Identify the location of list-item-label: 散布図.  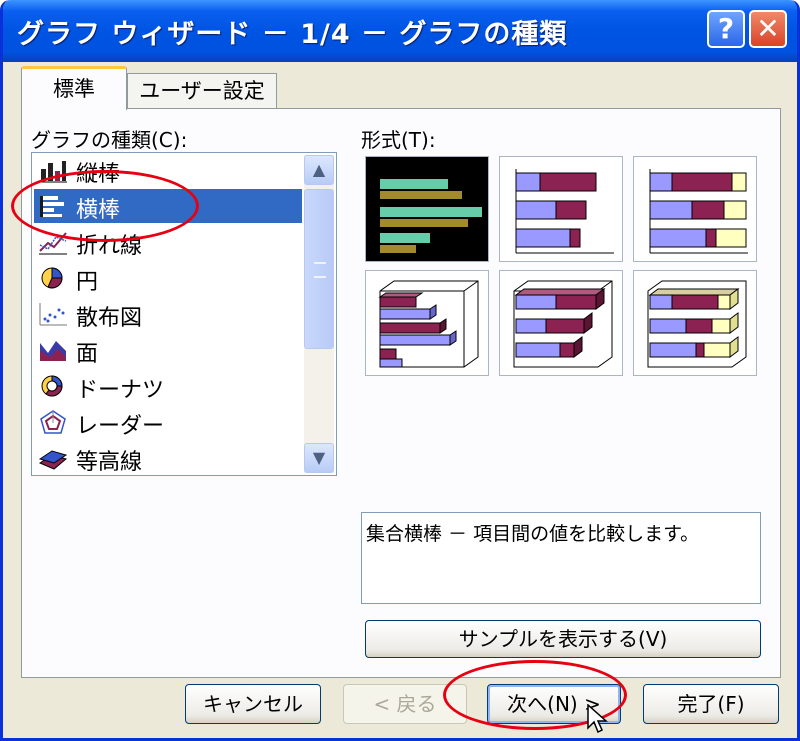
(109, 318).